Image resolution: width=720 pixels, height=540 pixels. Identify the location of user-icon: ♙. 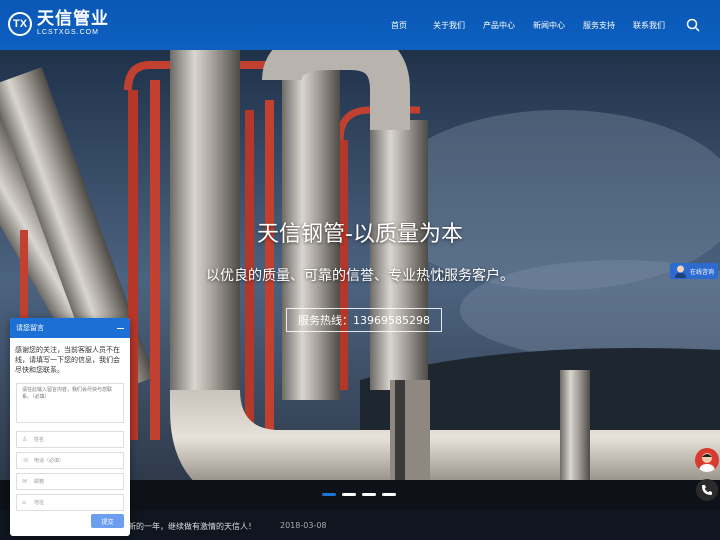
(25, 439).